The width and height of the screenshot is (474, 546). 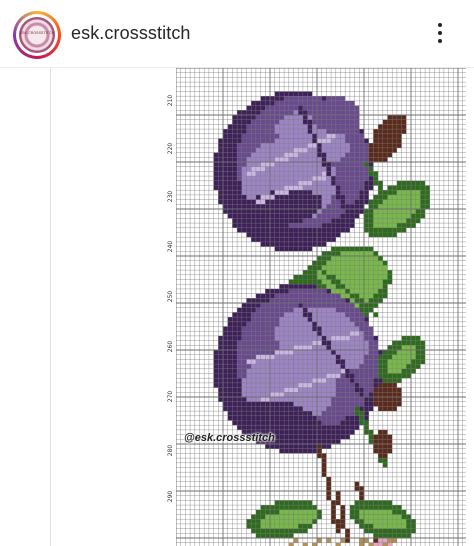 What do you see at coordinates (171, 296) in the screenshot?
I see `row-label: 250` at bounding box center [171, 296].